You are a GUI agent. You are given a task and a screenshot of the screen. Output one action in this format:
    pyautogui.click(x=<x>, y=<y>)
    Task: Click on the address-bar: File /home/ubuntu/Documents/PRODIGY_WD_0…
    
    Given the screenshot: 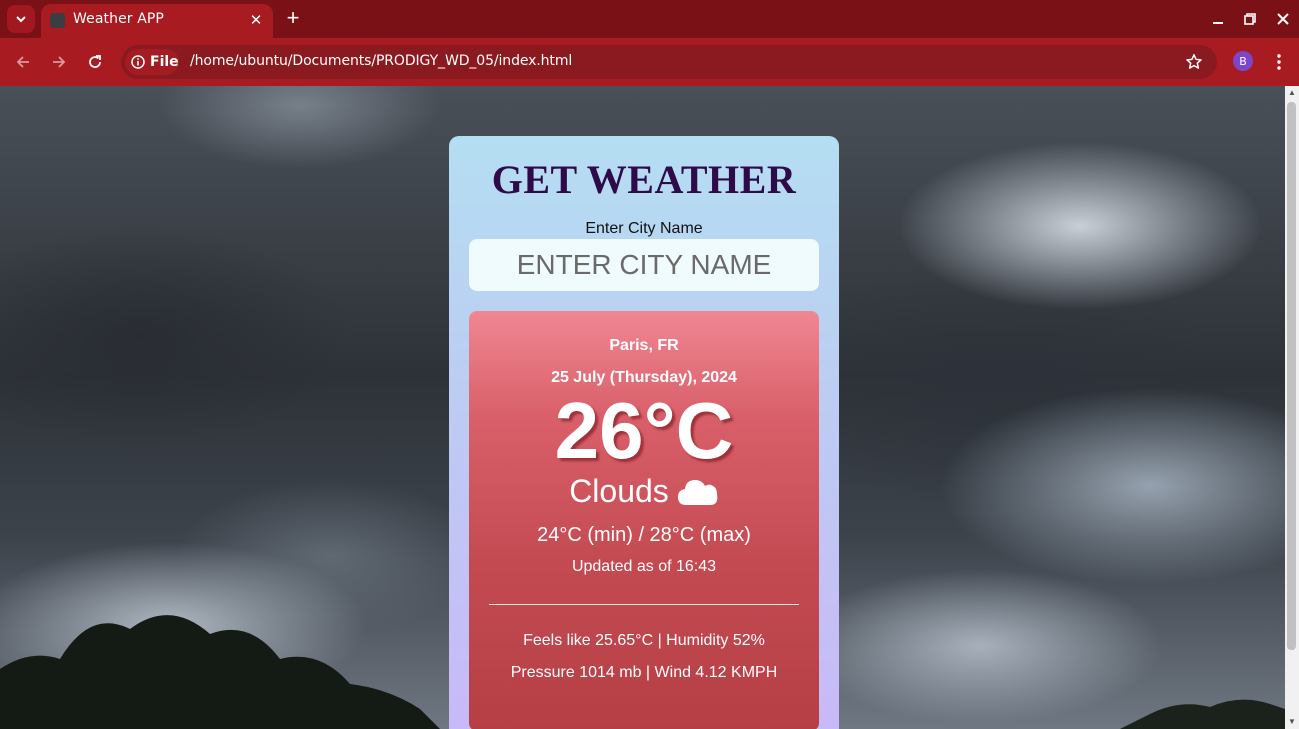 What is the action you would take?
    pyautogui.click(x=669, y=62)
    